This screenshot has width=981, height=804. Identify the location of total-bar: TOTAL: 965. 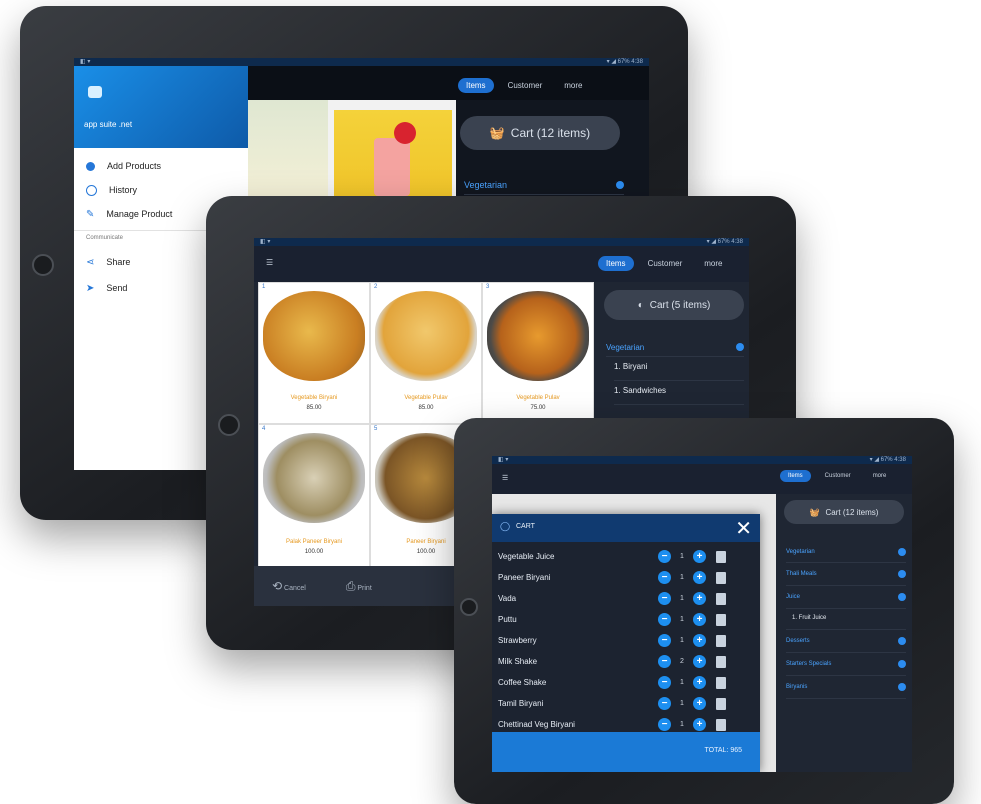
(626, 752).